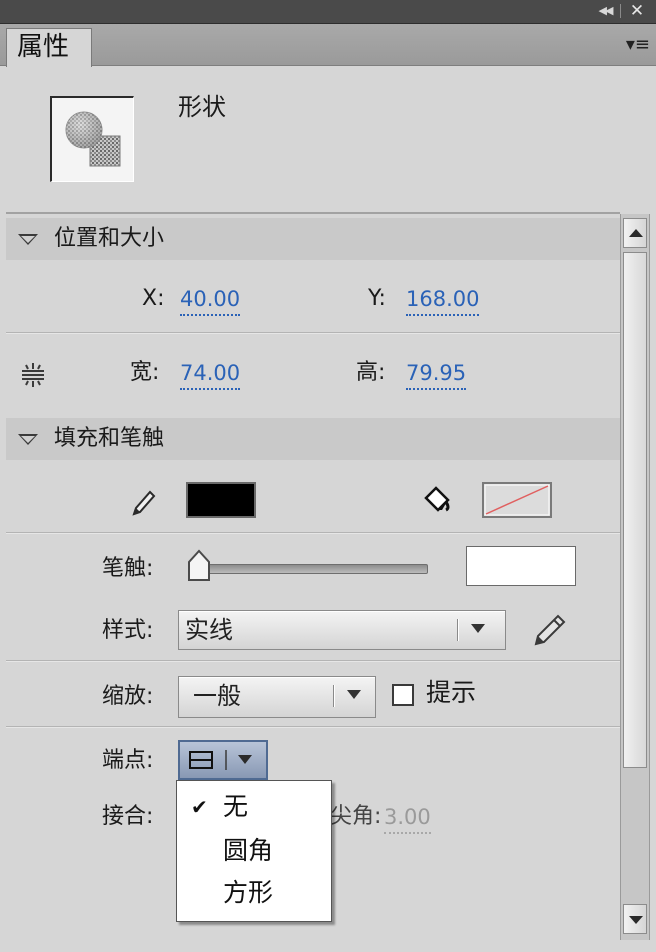  What do you see at coordinates (128, 760) in the screenshot?
I see `cap-label: 端点:` at bounding box center [128, 760].